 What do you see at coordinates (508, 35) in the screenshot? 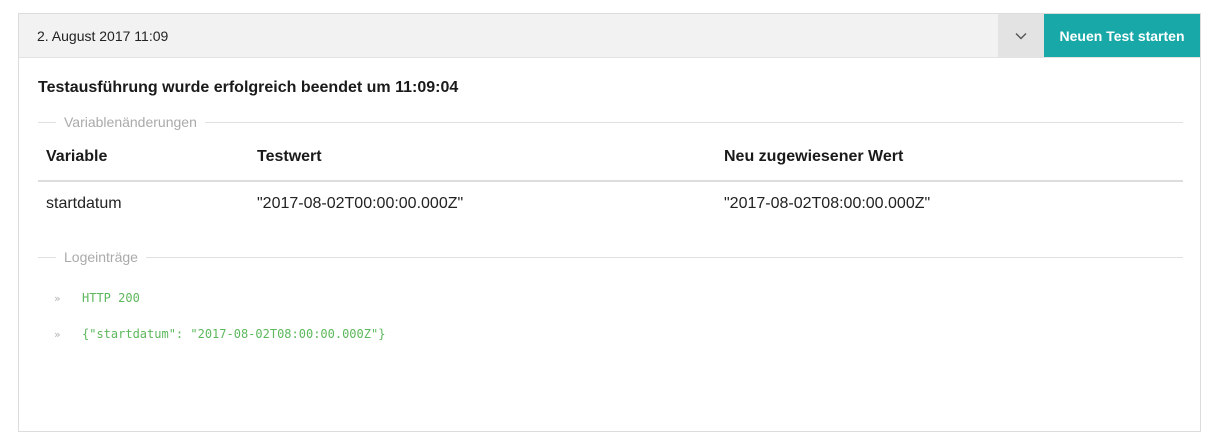
I see `test-run-select: 2. August 2017 11:09` at bounding box center [508, 35].